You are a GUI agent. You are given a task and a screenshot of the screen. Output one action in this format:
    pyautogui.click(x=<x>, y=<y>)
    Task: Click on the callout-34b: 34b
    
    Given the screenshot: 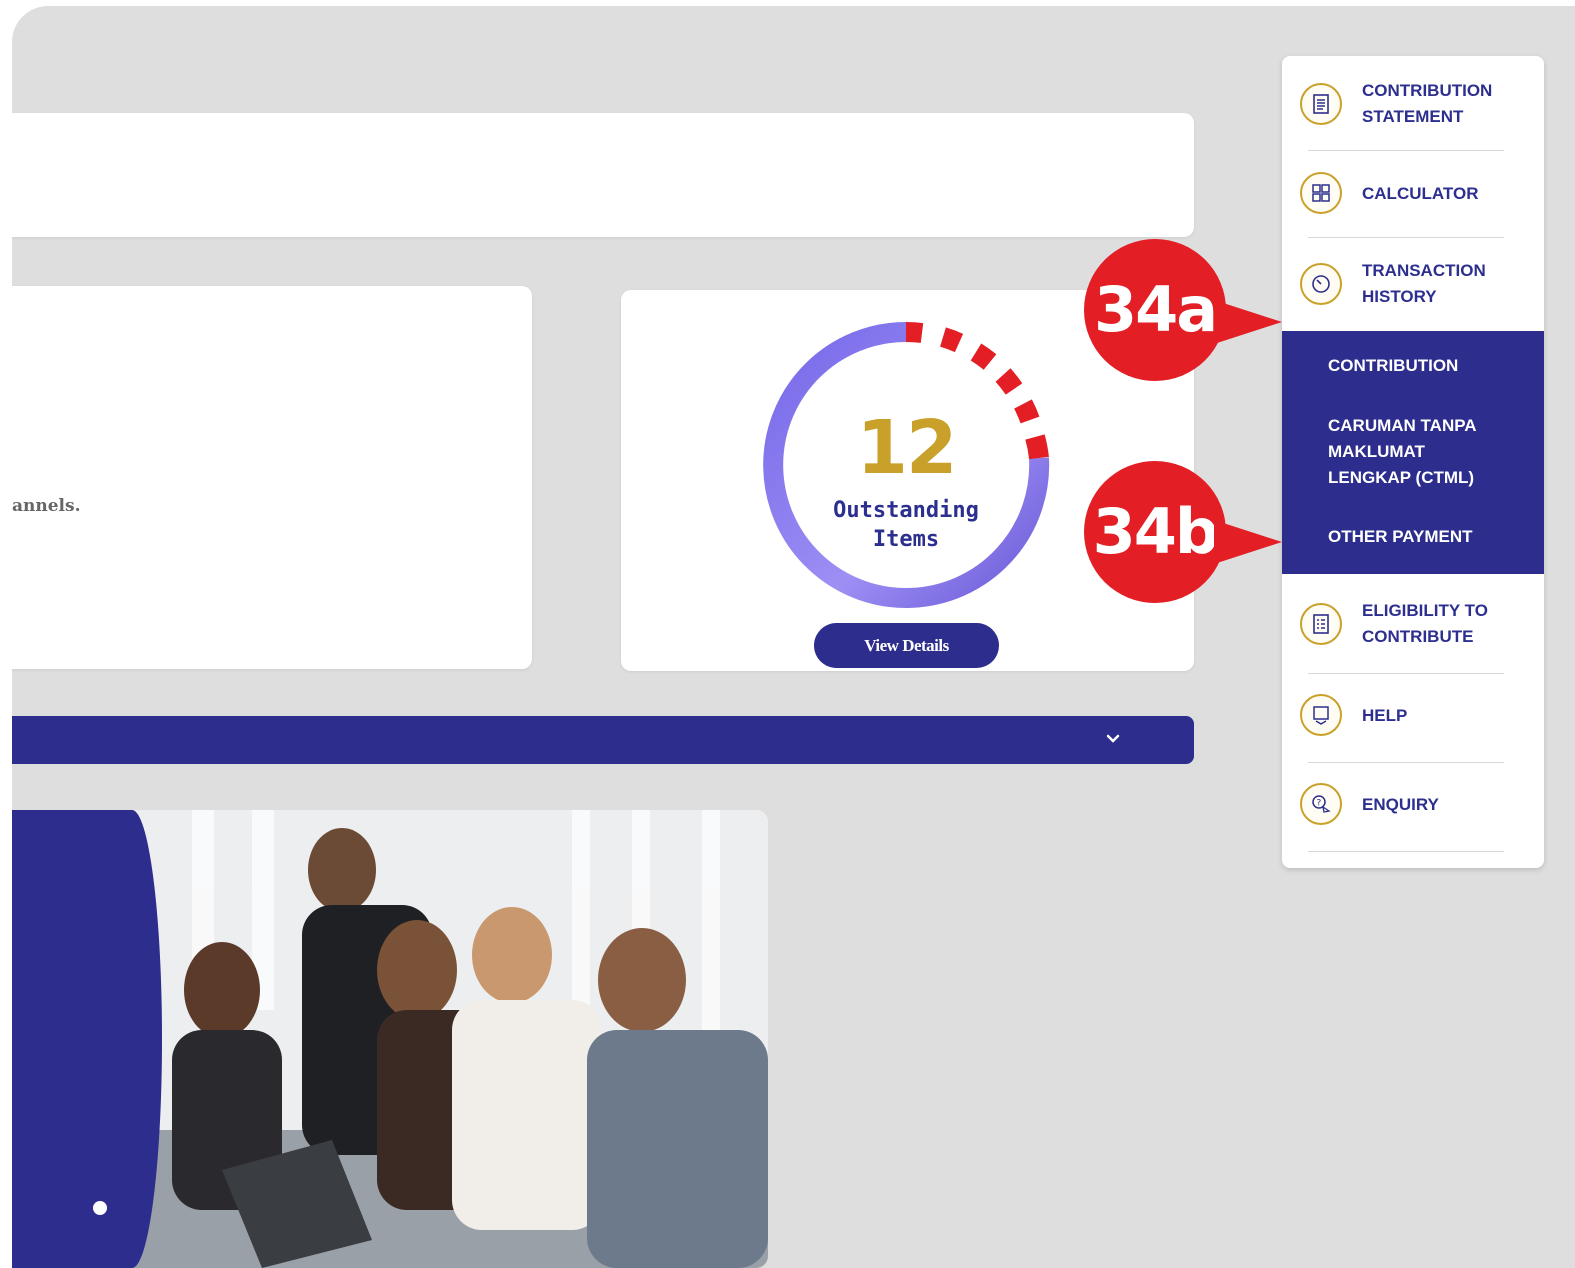 What is the action you would take?
    pyautogui.click(x=1155, y=532)
    